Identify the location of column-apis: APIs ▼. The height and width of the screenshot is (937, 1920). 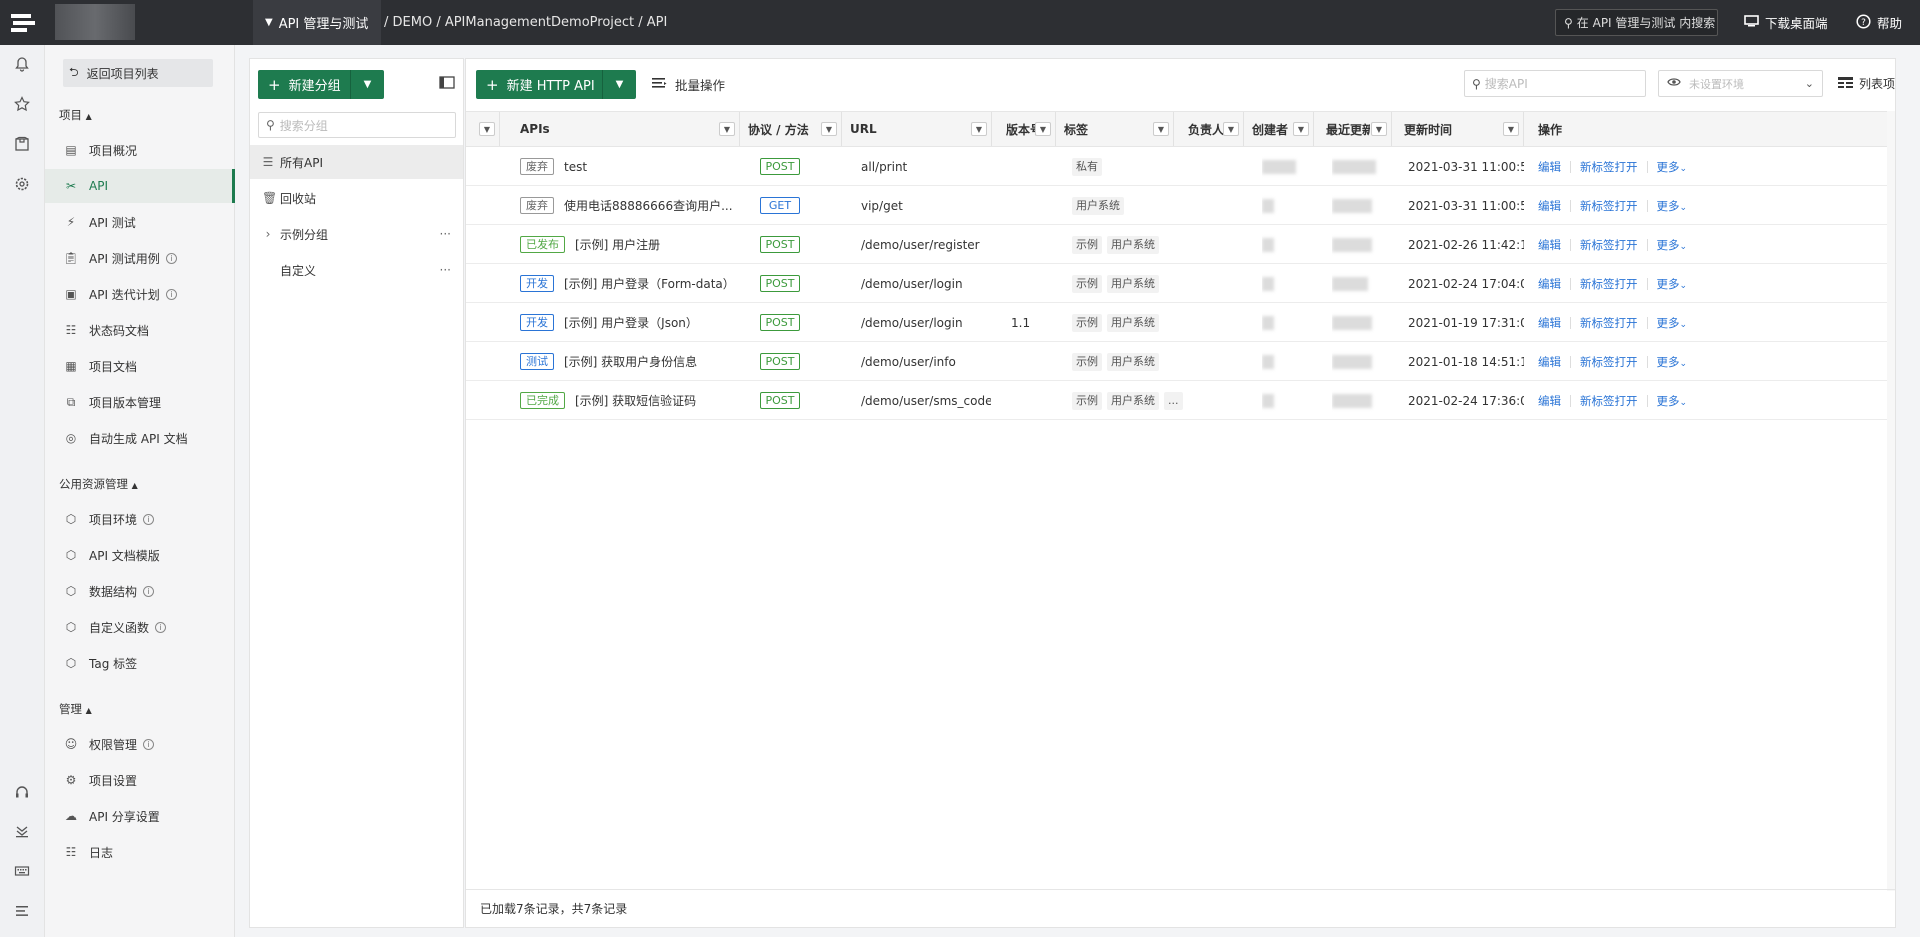
(620, 129).